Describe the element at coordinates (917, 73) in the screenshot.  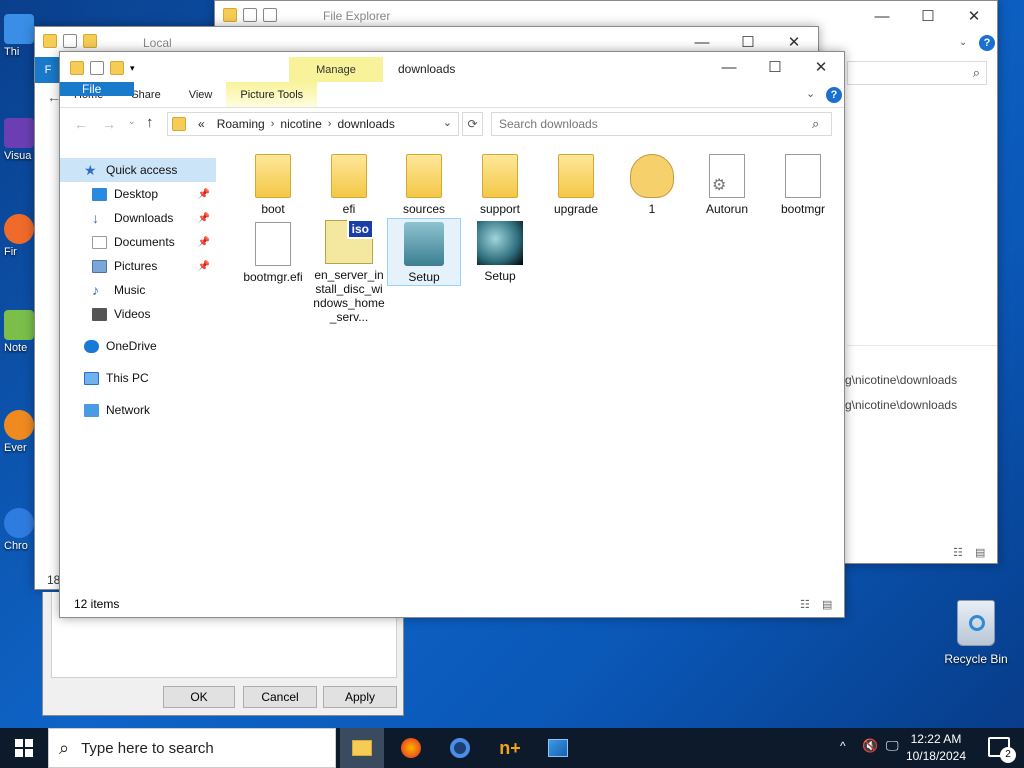
I see `search-box: ⌕` at that location.